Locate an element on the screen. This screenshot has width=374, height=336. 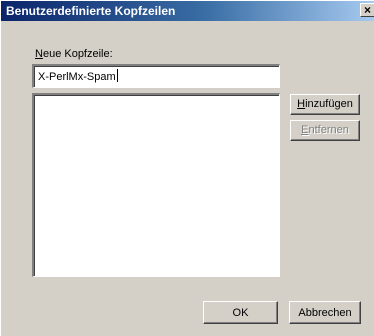
remove-button-label: ntfernen is located at coordinates (328, 130).